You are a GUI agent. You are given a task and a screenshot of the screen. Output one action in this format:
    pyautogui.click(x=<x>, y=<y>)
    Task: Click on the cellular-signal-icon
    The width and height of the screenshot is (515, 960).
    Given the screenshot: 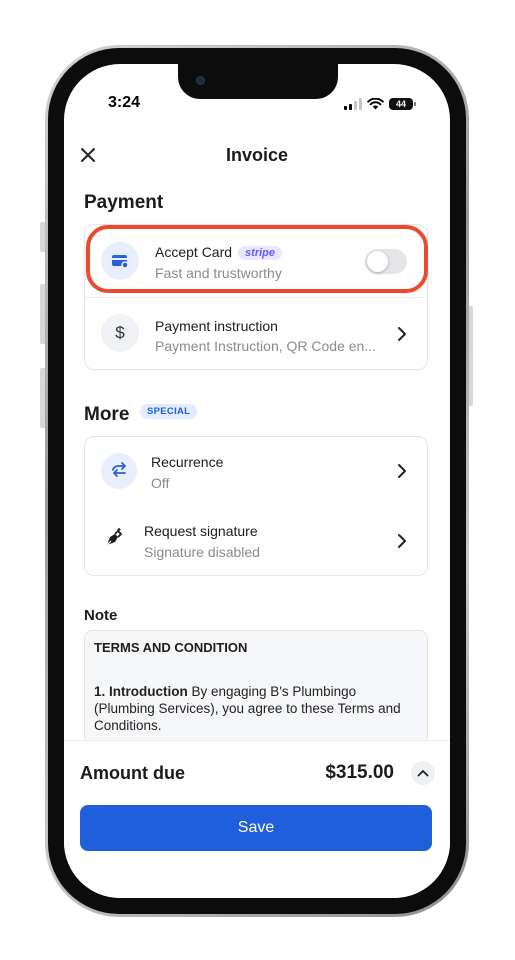 What is the action you would take?
    pyautogui.click(x=353, y=104)
    